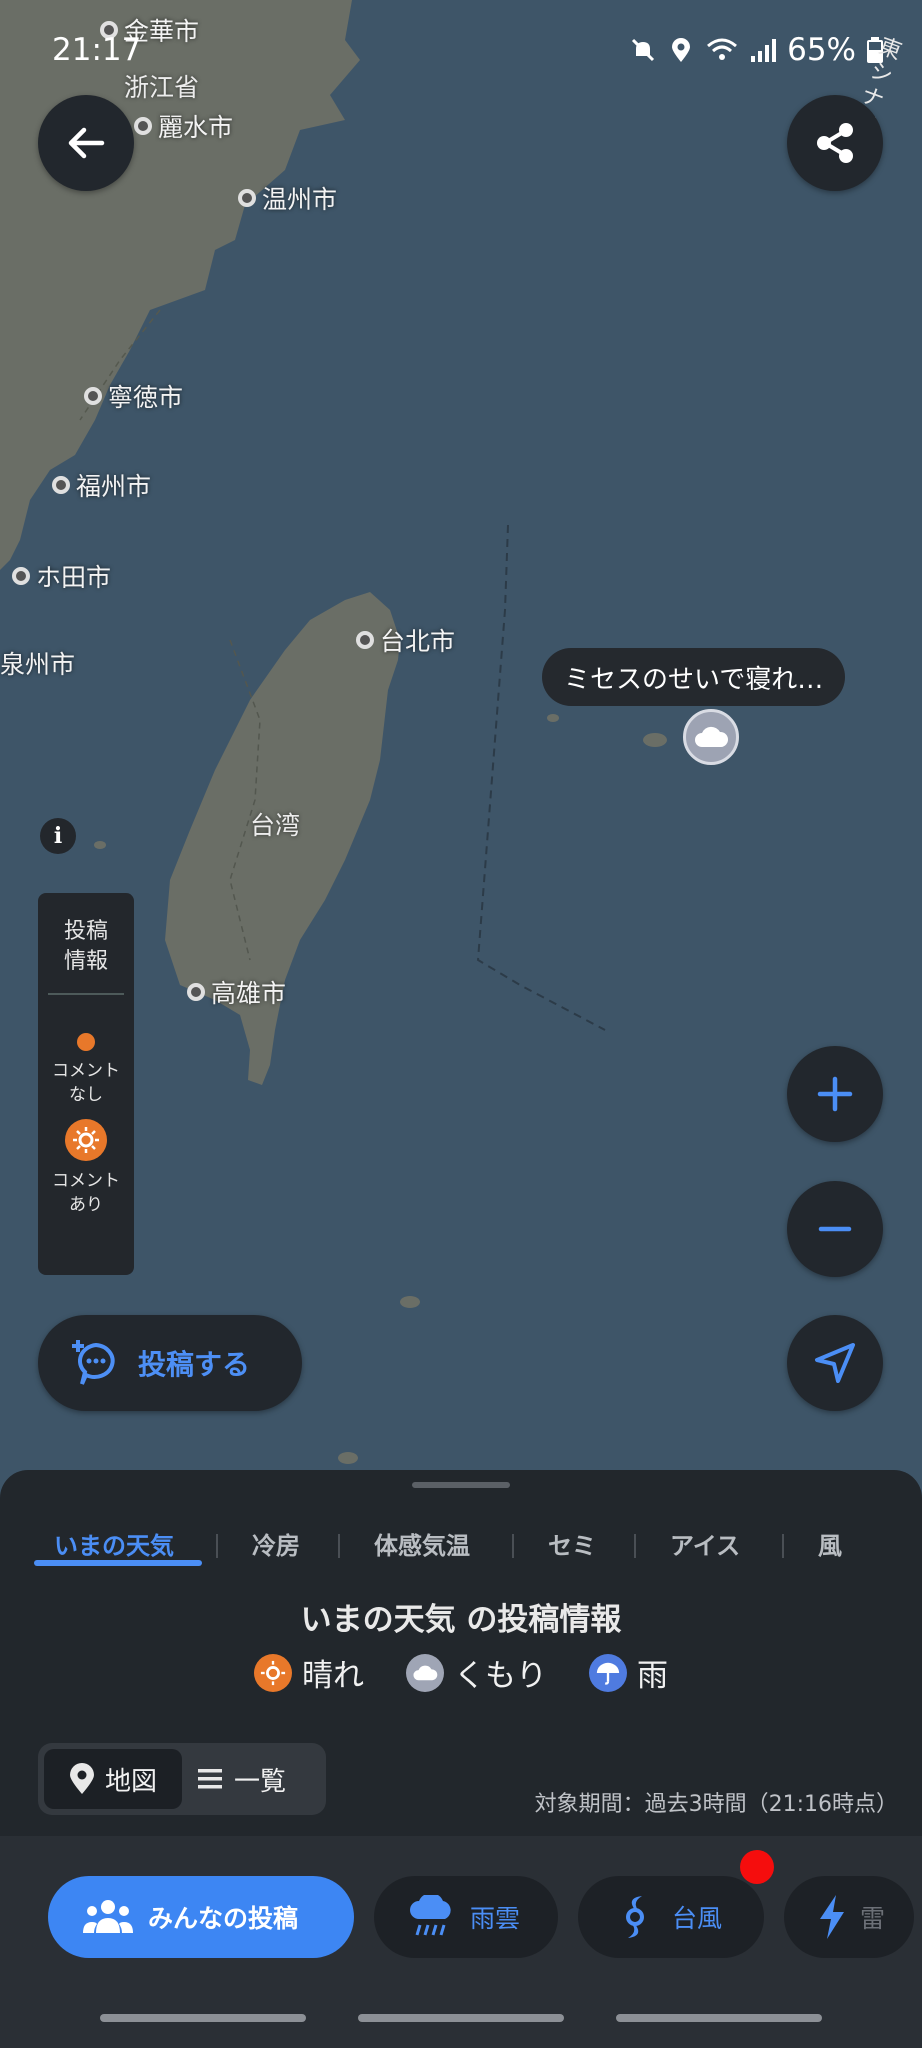 The image size is (922, 2048). What do you see at coordinates (58, 836) in the screenshot?
I see `info-icon: i` at bounding box center [58, 836].